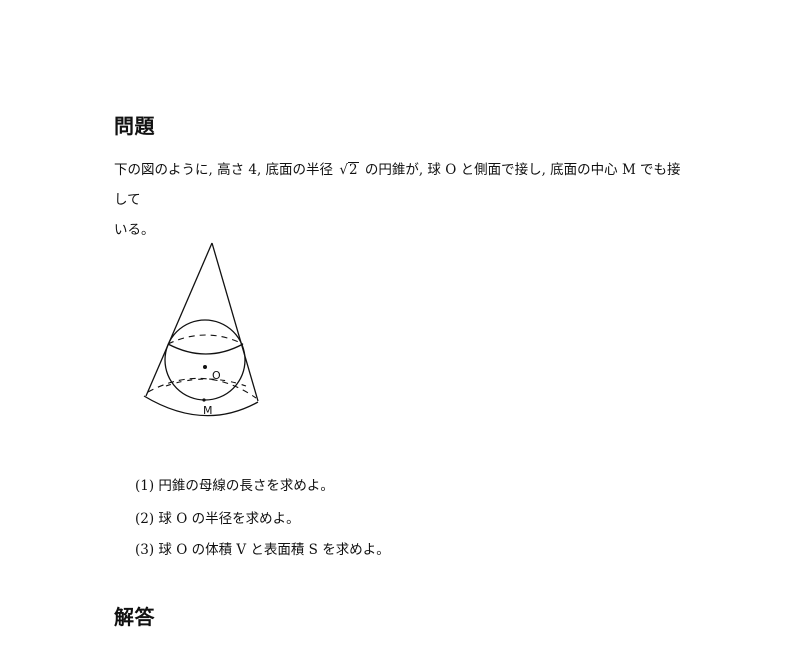  What do you see at coordinates (205, 339) in the screenshot?
I see `tangent-circle-back` at bounding box center [205, 339].